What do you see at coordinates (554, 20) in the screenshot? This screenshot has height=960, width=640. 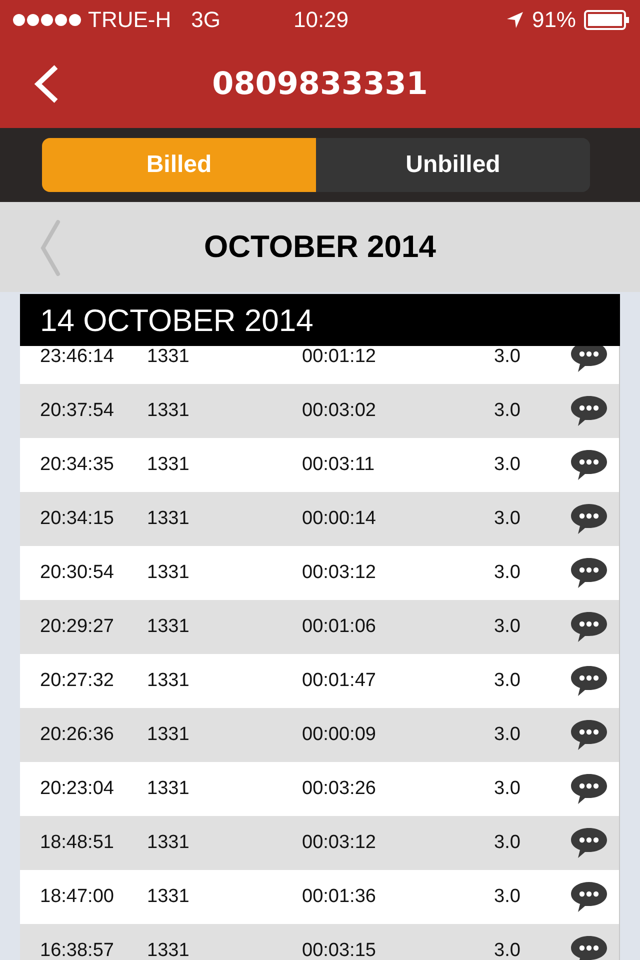 I see `battery-percent: 91%` at bounding box center [554, 20].